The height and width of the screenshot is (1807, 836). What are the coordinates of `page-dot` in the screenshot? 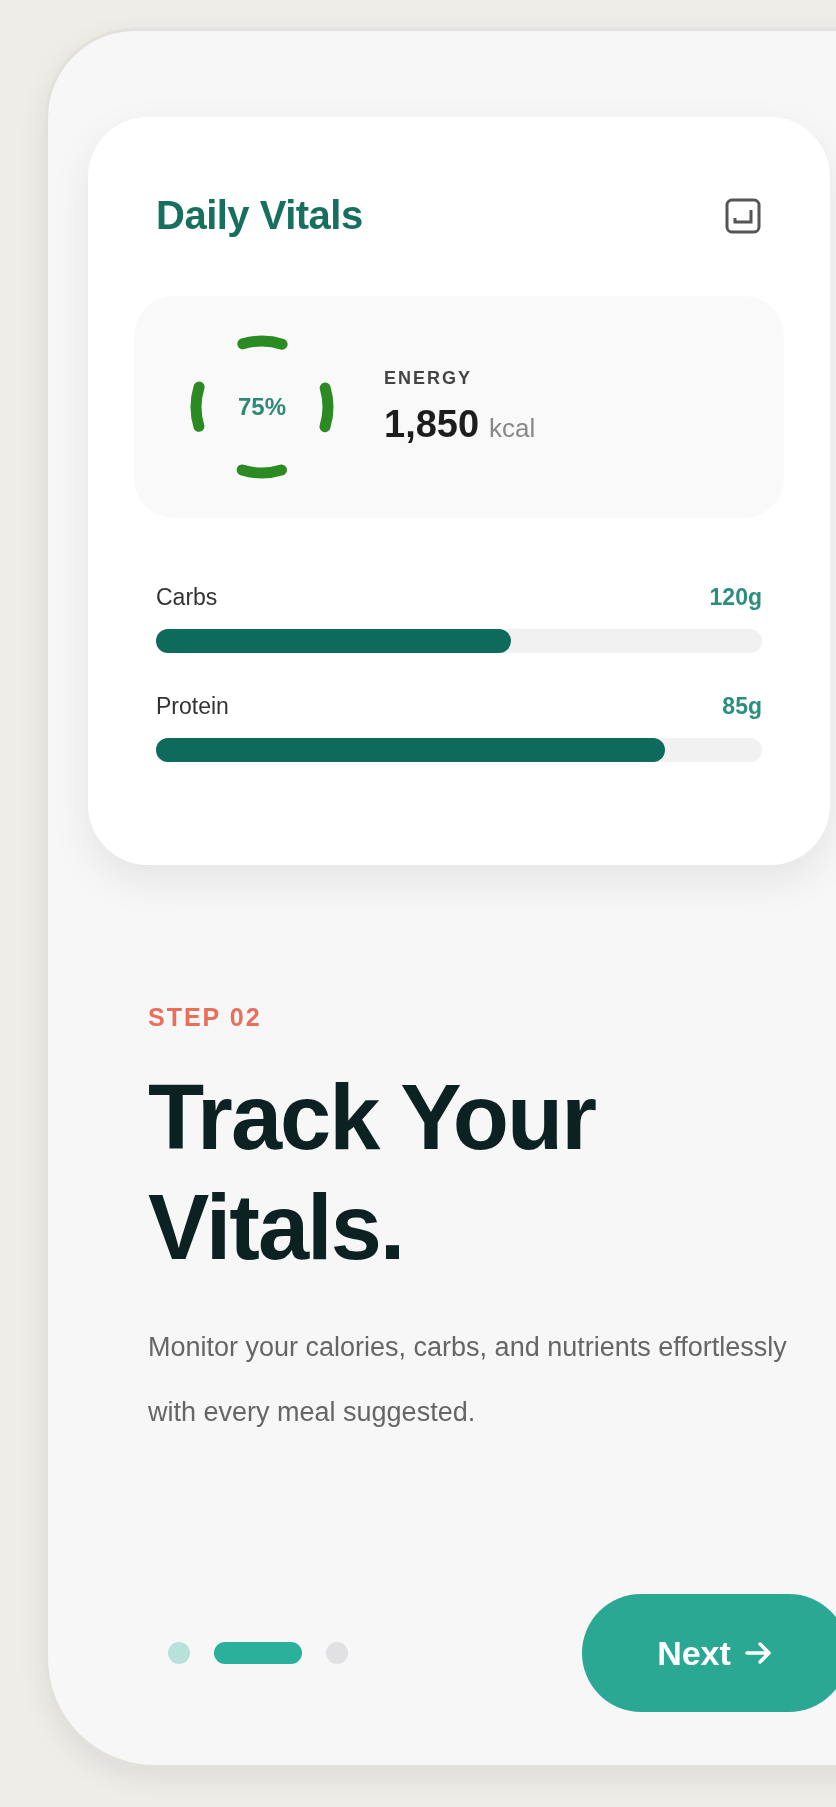 It's located at (179, 1653).